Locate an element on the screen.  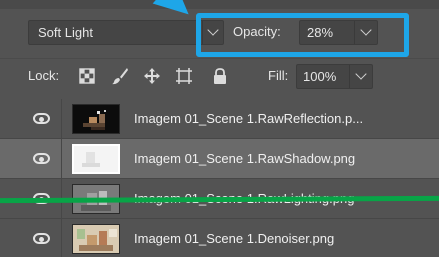
fill-slider-toggle is located at coordinates (360, 76).